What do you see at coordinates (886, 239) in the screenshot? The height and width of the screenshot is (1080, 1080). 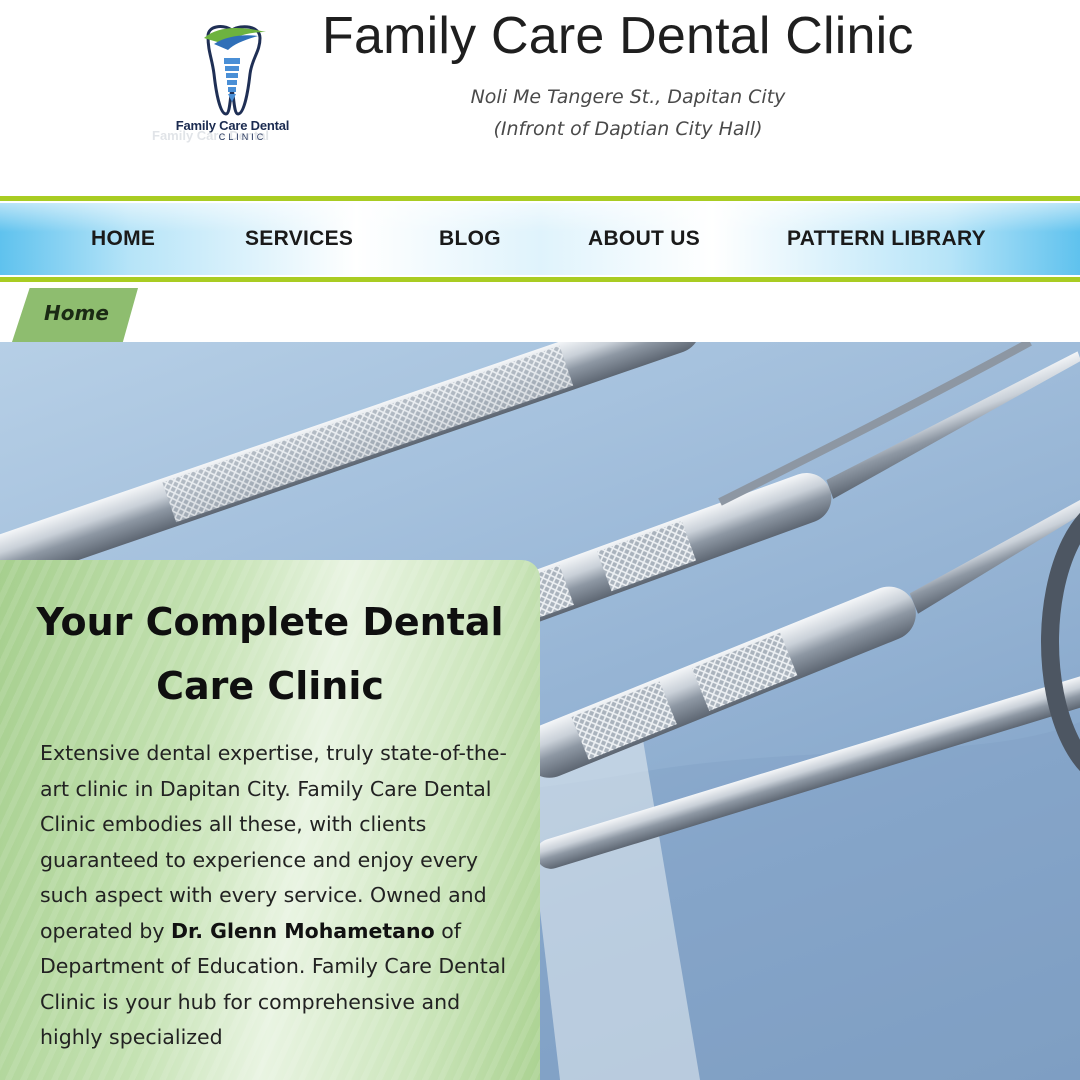 I see `nav-pattern-library: PATTERN LIBRARY` at bounding box center [886, 239].